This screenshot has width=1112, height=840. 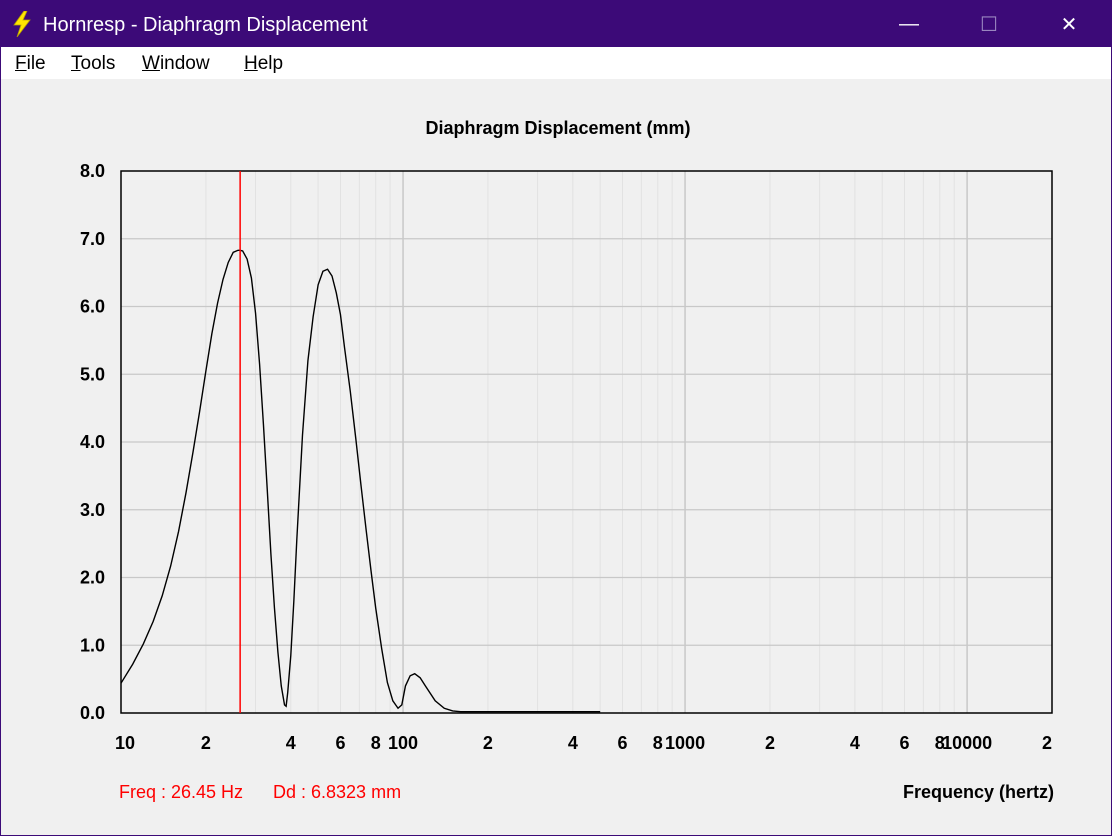 I want to click on menu-window: Window, so click(x=176, y=64).